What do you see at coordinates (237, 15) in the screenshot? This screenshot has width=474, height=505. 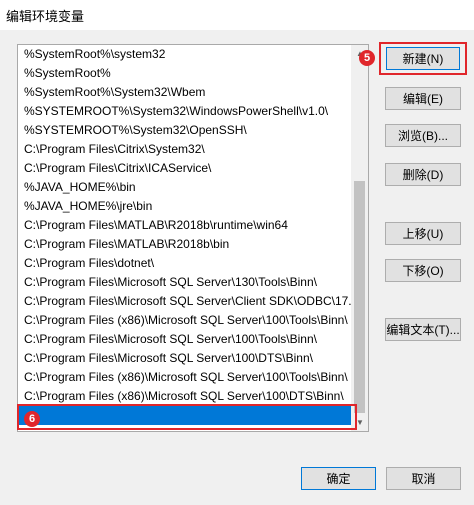 I see `title-bar: 编辑环境变量` at bounding box center [237, 15].